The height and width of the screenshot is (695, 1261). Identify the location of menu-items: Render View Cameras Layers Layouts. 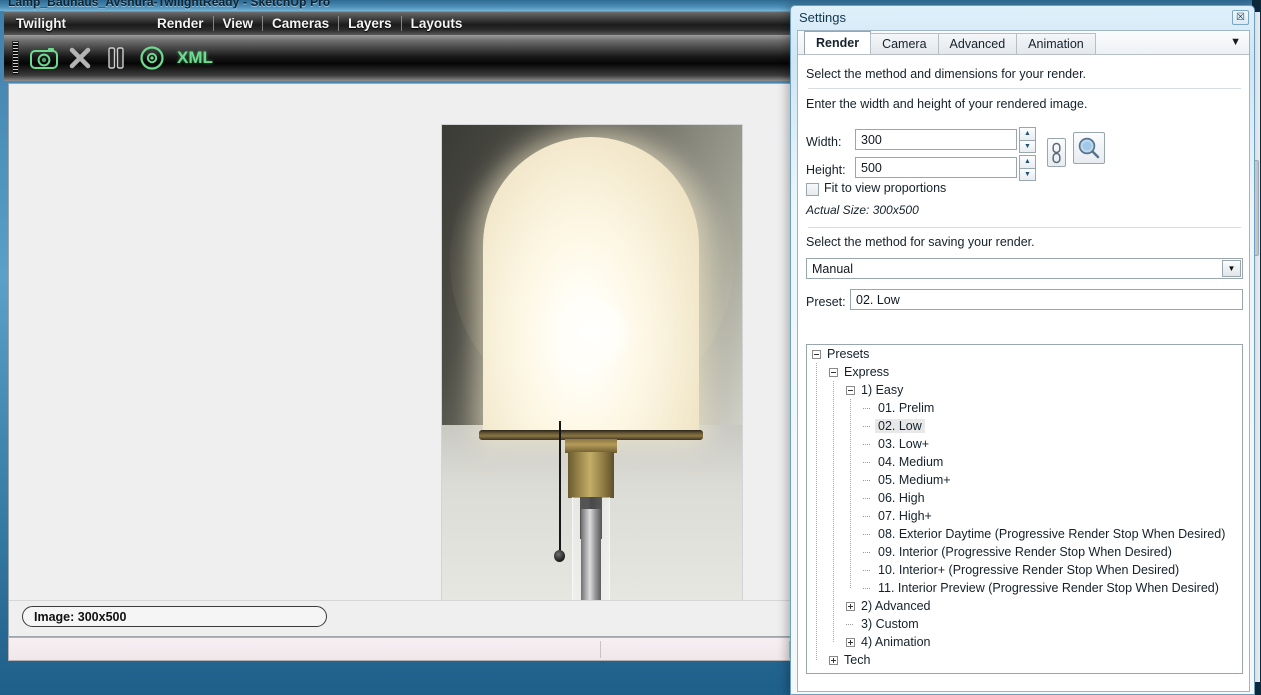
(309, 23).